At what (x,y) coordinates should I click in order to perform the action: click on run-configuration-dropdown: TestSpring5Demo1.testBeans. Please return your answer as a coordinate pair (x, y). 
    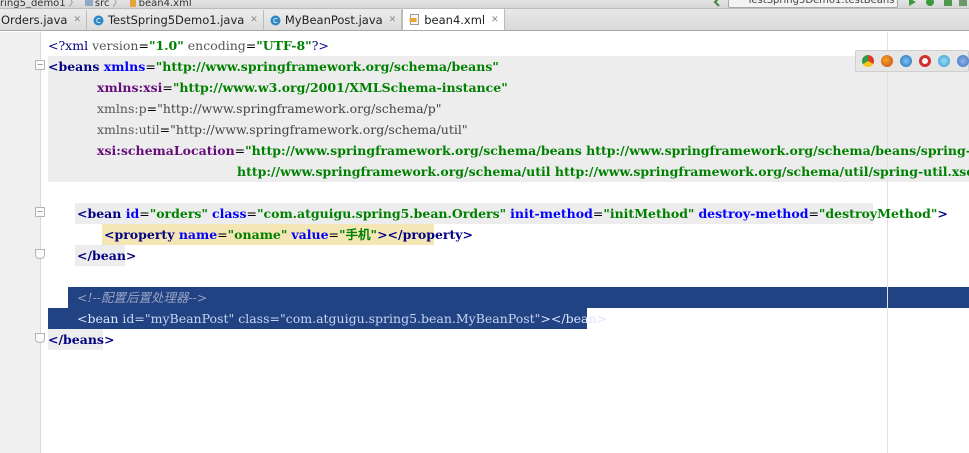
    Looking at the image, I should click on (813, 4).